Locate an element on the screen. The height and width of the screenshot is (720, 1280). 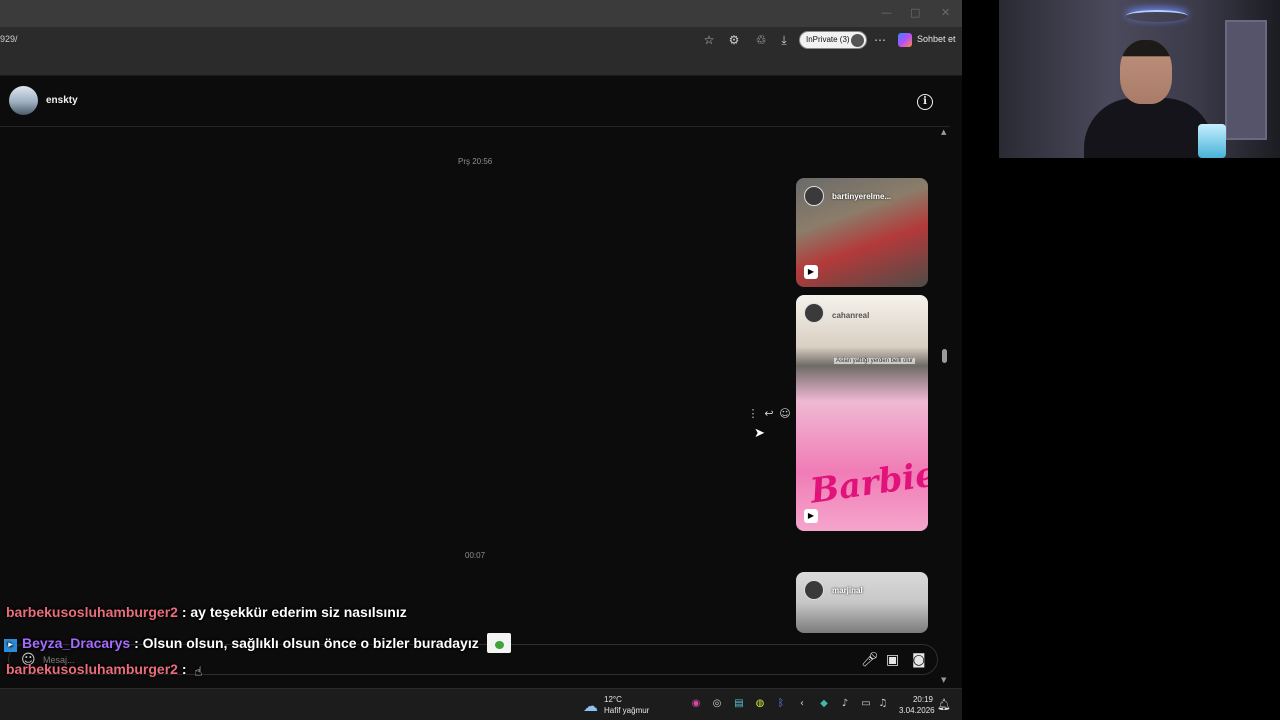
microphone-tray-icon: ♪ is located at coordinates (845, 704).